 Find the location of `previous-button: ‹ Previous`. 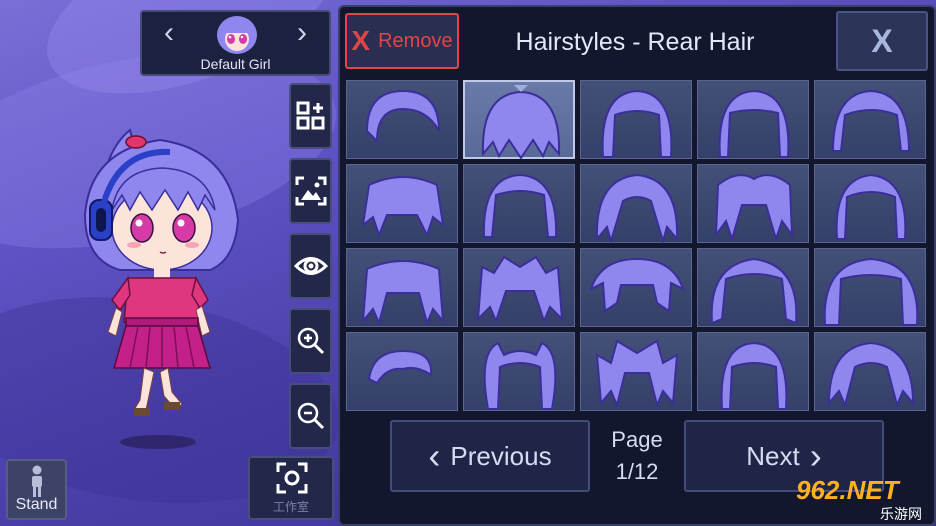

previous-button: ‹ Previous is located at coordinates (490, 456).